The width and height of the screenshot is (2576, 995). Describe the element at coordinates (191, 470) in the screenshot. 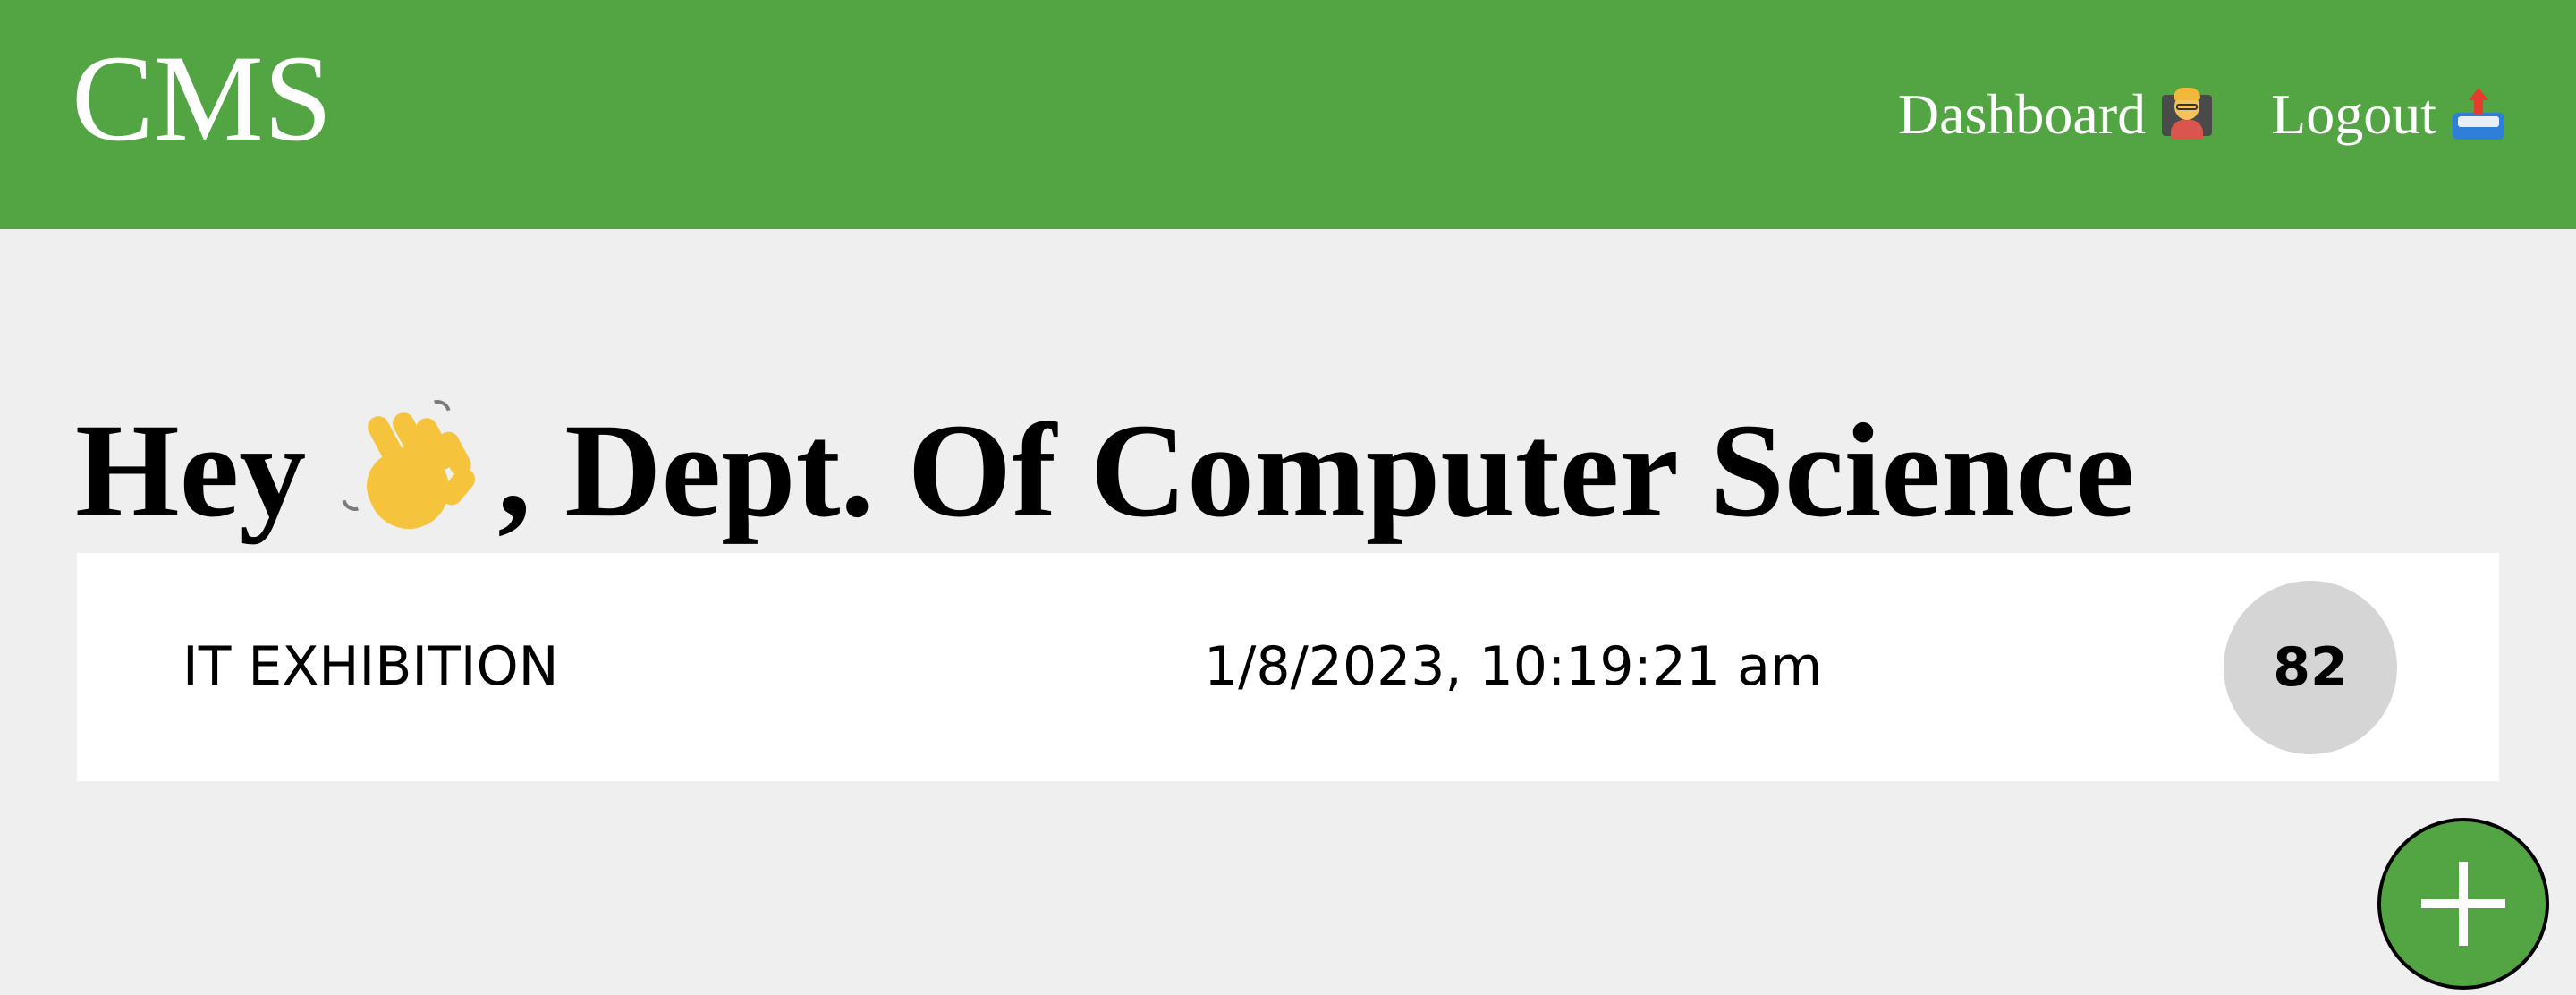

I see `greeting-prefix: Hey` at that location.